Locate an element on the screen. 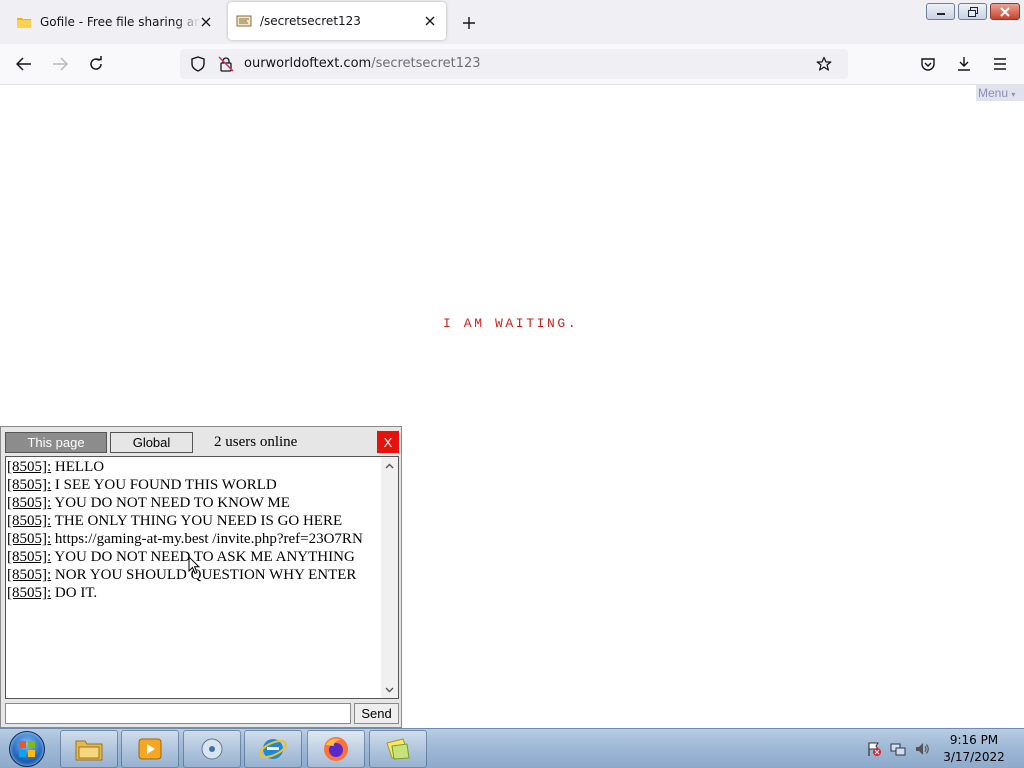 This screenshot has height=768, width=1024. restore-icon is located at coordinates (972, 11).